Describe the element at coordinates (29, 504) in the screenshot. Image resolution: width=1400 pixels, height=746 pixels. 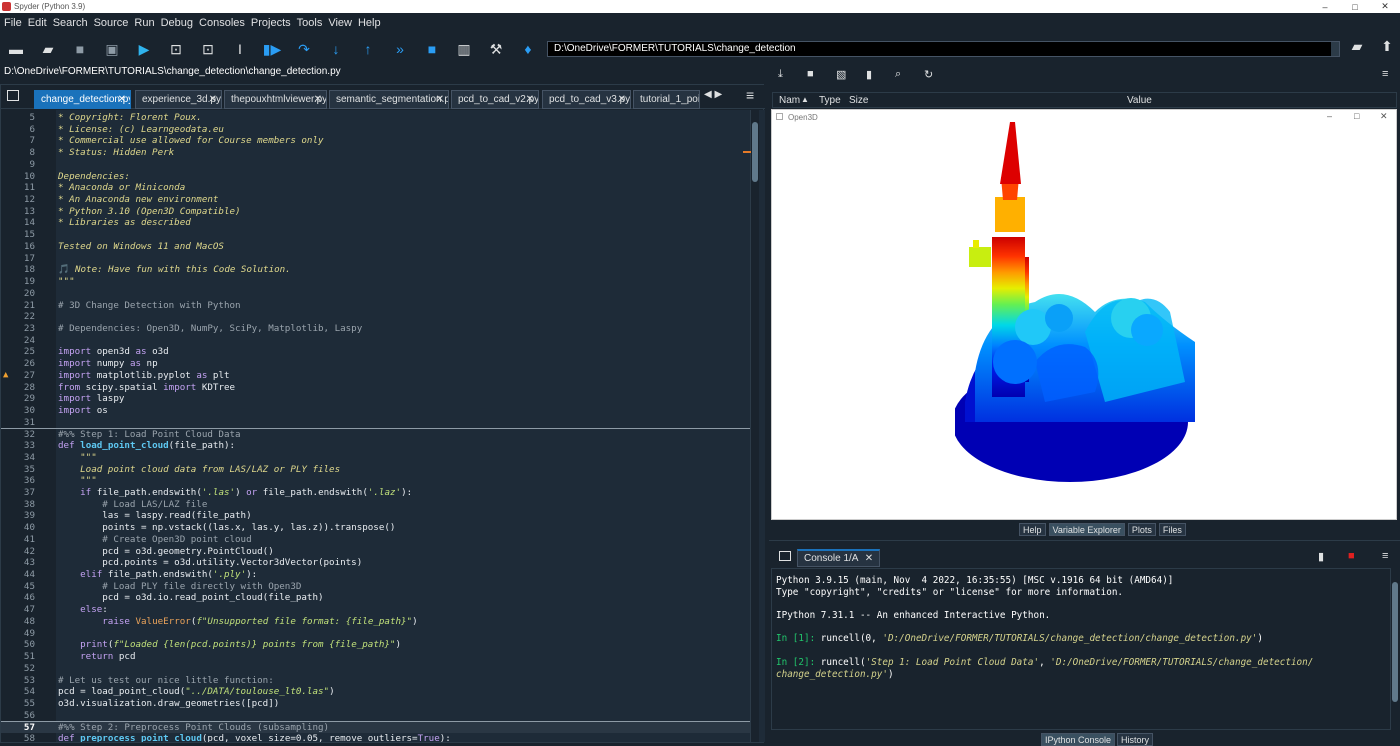
I see `line-number: 38` at that location.